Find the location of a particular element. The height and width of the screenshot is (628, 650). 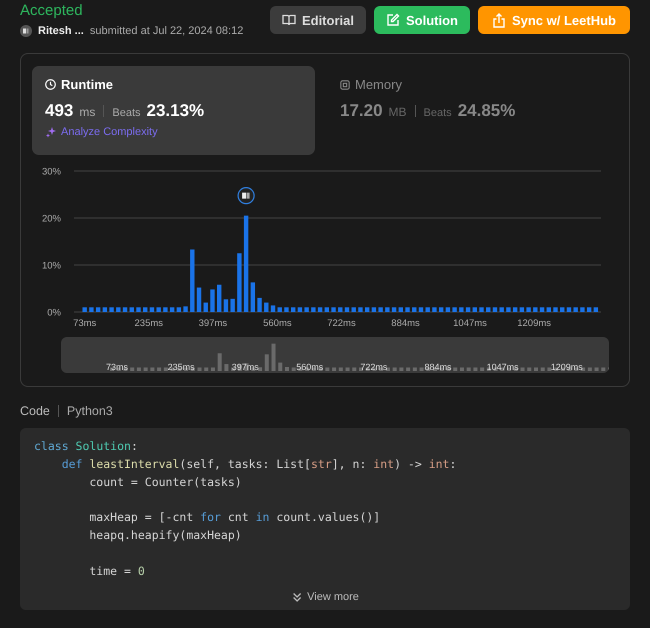

metric-value: 493 is located at coordinates (59, 111).